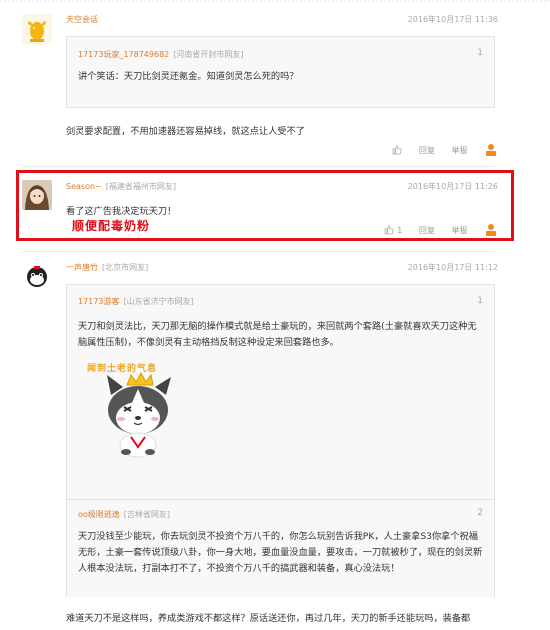 This screenshot has width=550, height=630. Describe the element at coordinates (452, 267) in the screenshot. I see `post-time: 2016年10月17日 11:12` at that location.